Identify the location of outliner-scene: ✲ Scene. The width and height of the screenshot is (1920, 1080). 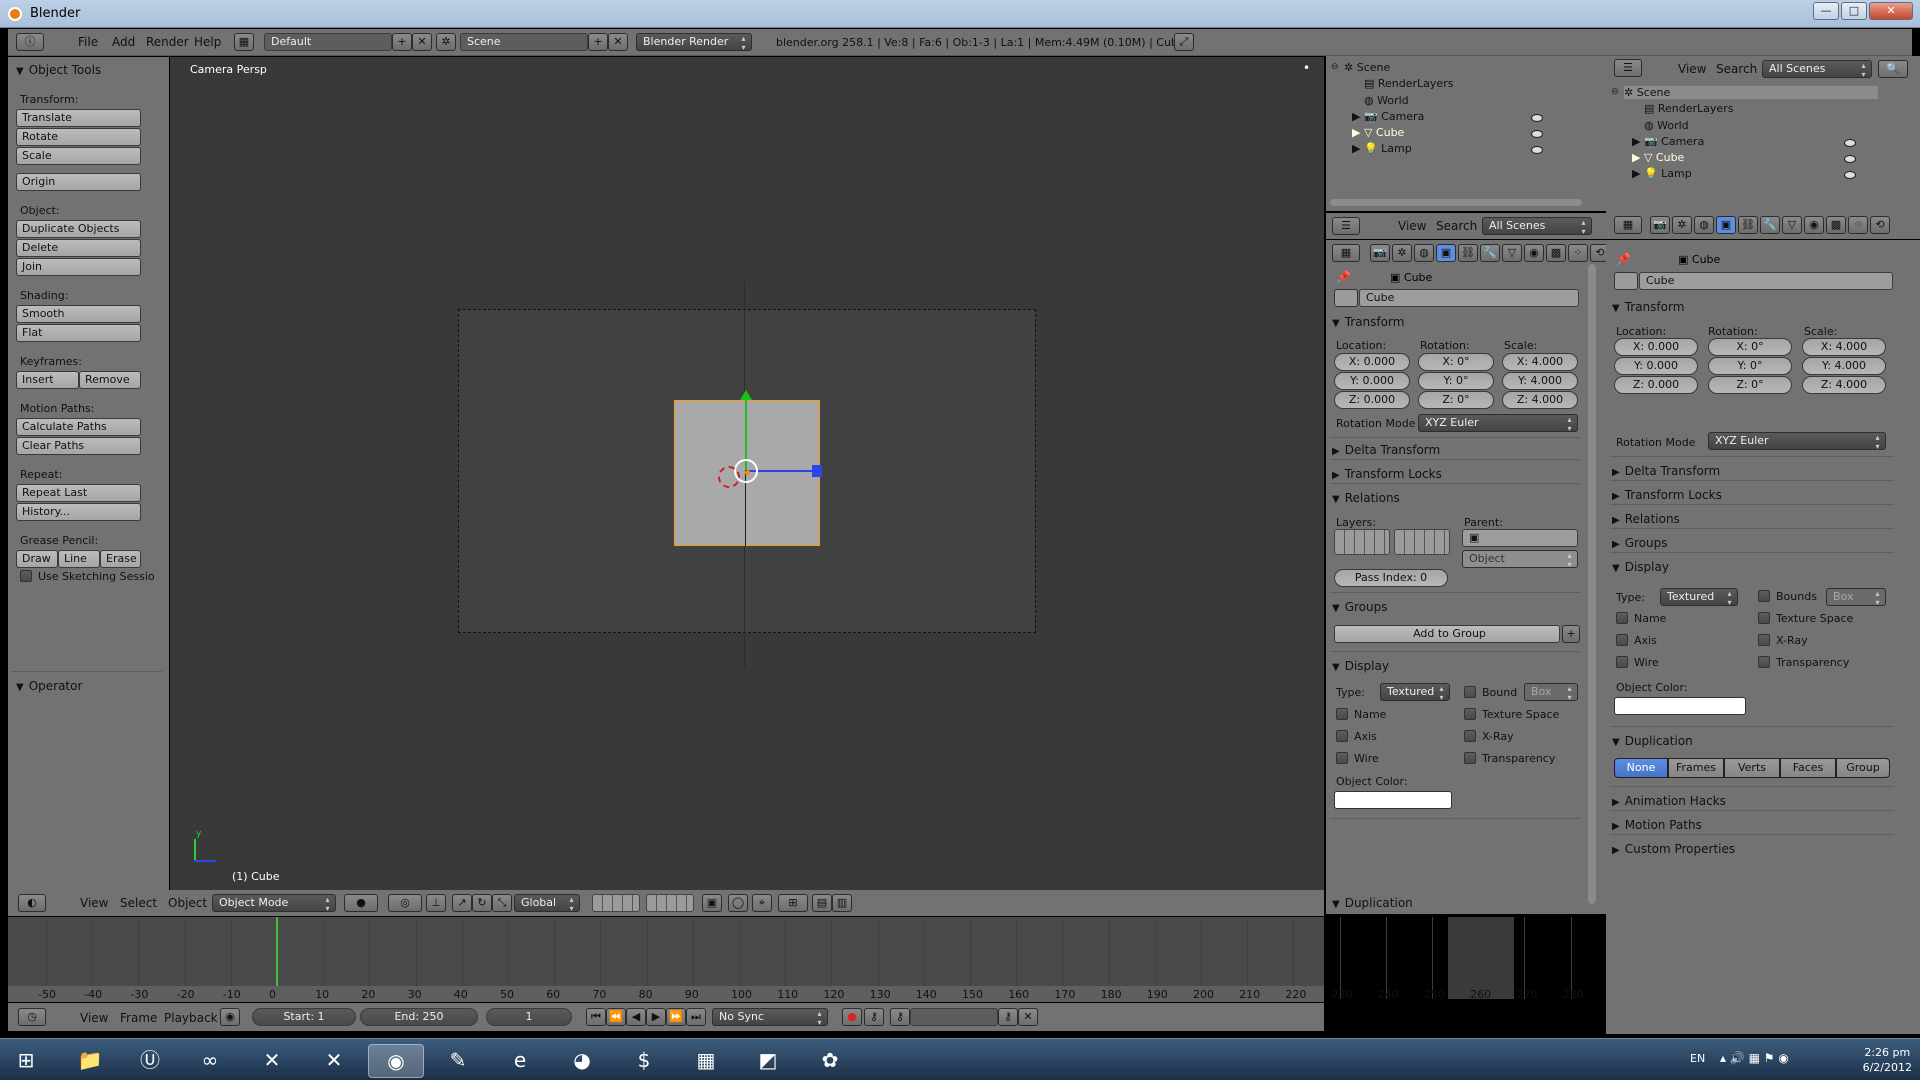
(1367, 67).